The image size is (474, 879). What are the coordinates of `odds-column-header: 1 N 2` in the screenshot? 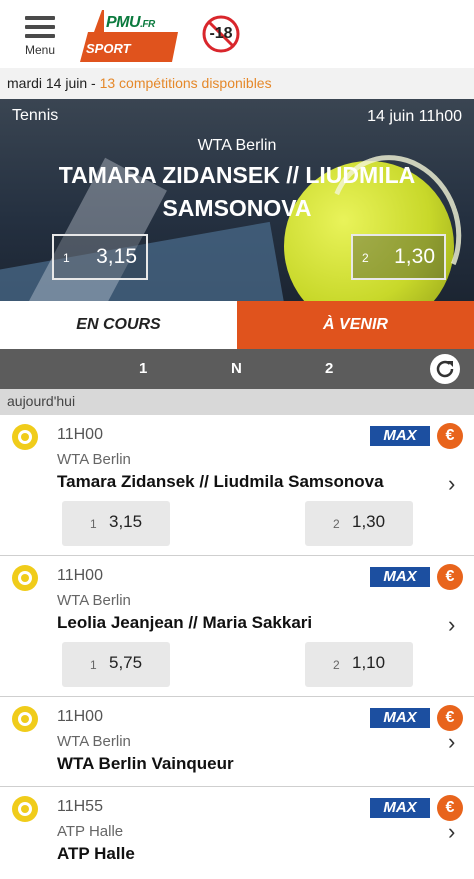 It's located at (237, 369).